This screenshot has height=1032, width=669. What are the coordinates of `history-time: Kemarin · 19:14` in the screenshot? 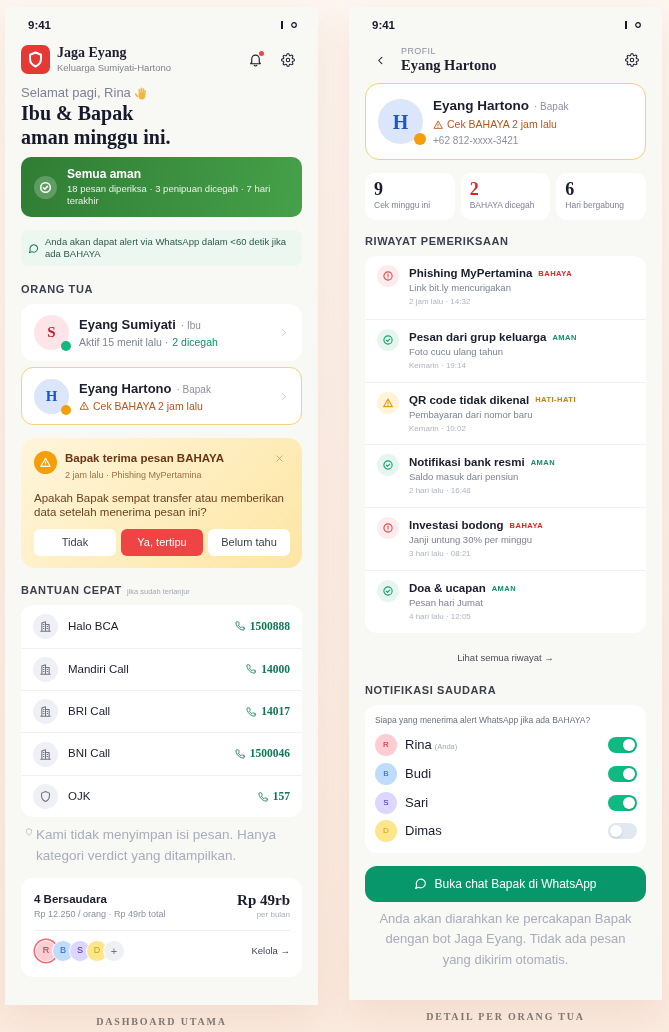 It's located at (438, 365).